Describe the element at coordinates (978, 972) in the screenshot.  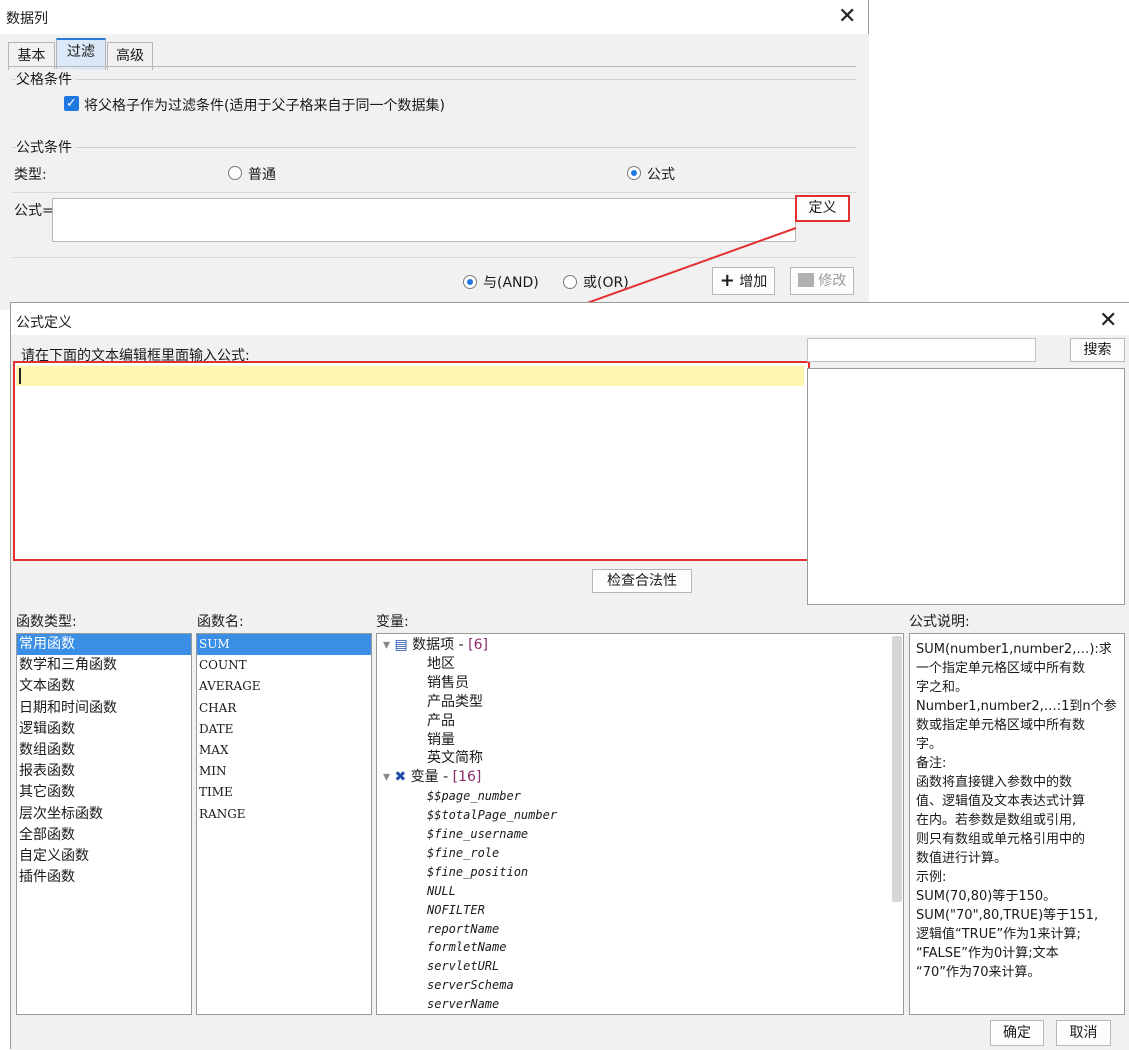
I see `description-line: “70”作为70来计算。` at that location.